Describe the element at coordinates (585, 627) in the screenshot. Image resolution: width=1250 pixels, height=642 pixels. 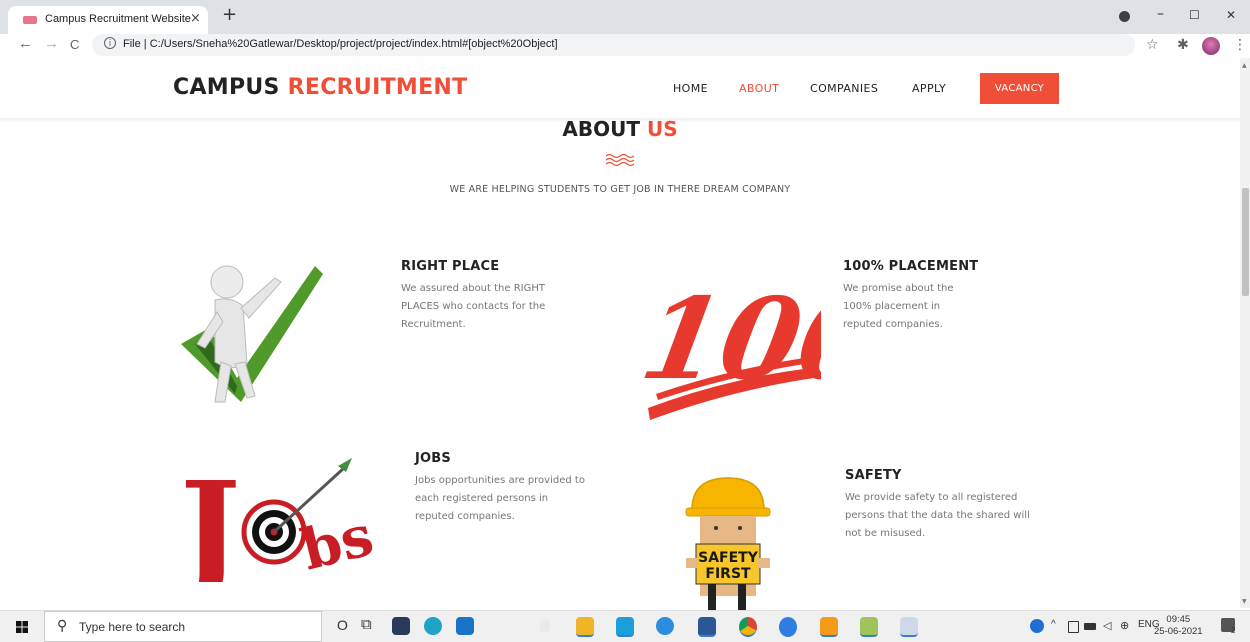
I see `file-explorer-icon` at that location.